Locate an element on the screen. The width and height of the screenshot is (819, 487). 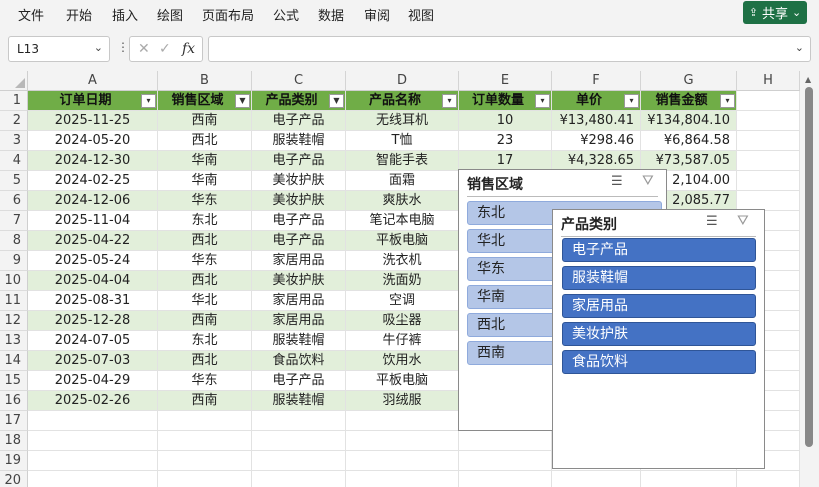
more-options-icon: ⋮ is located at coordinates (123, 47).